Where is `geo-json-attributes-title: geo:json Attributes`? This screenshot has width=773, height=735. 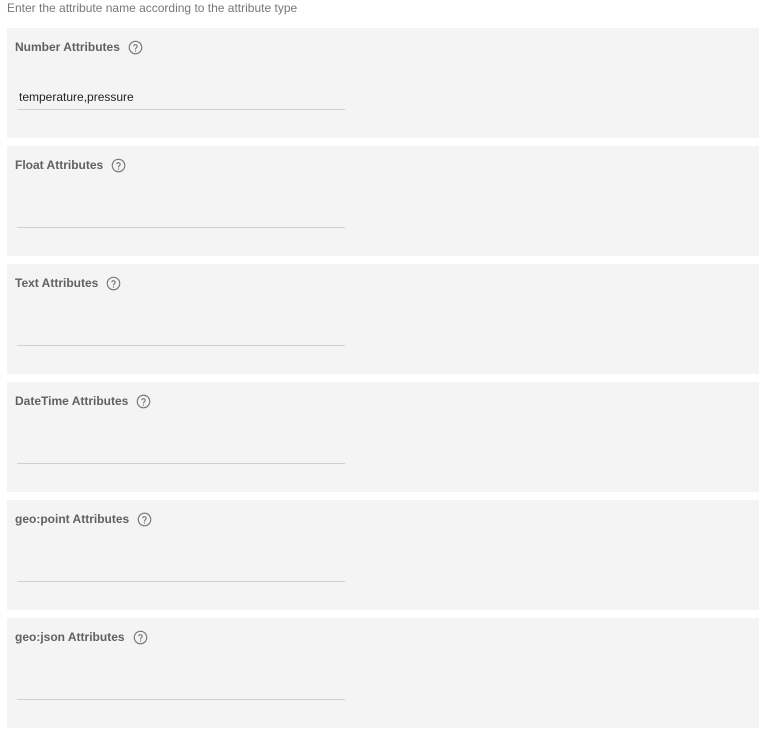 geo-json-attributes-title: geo:json Attributes is located at coordinates (70, 637).